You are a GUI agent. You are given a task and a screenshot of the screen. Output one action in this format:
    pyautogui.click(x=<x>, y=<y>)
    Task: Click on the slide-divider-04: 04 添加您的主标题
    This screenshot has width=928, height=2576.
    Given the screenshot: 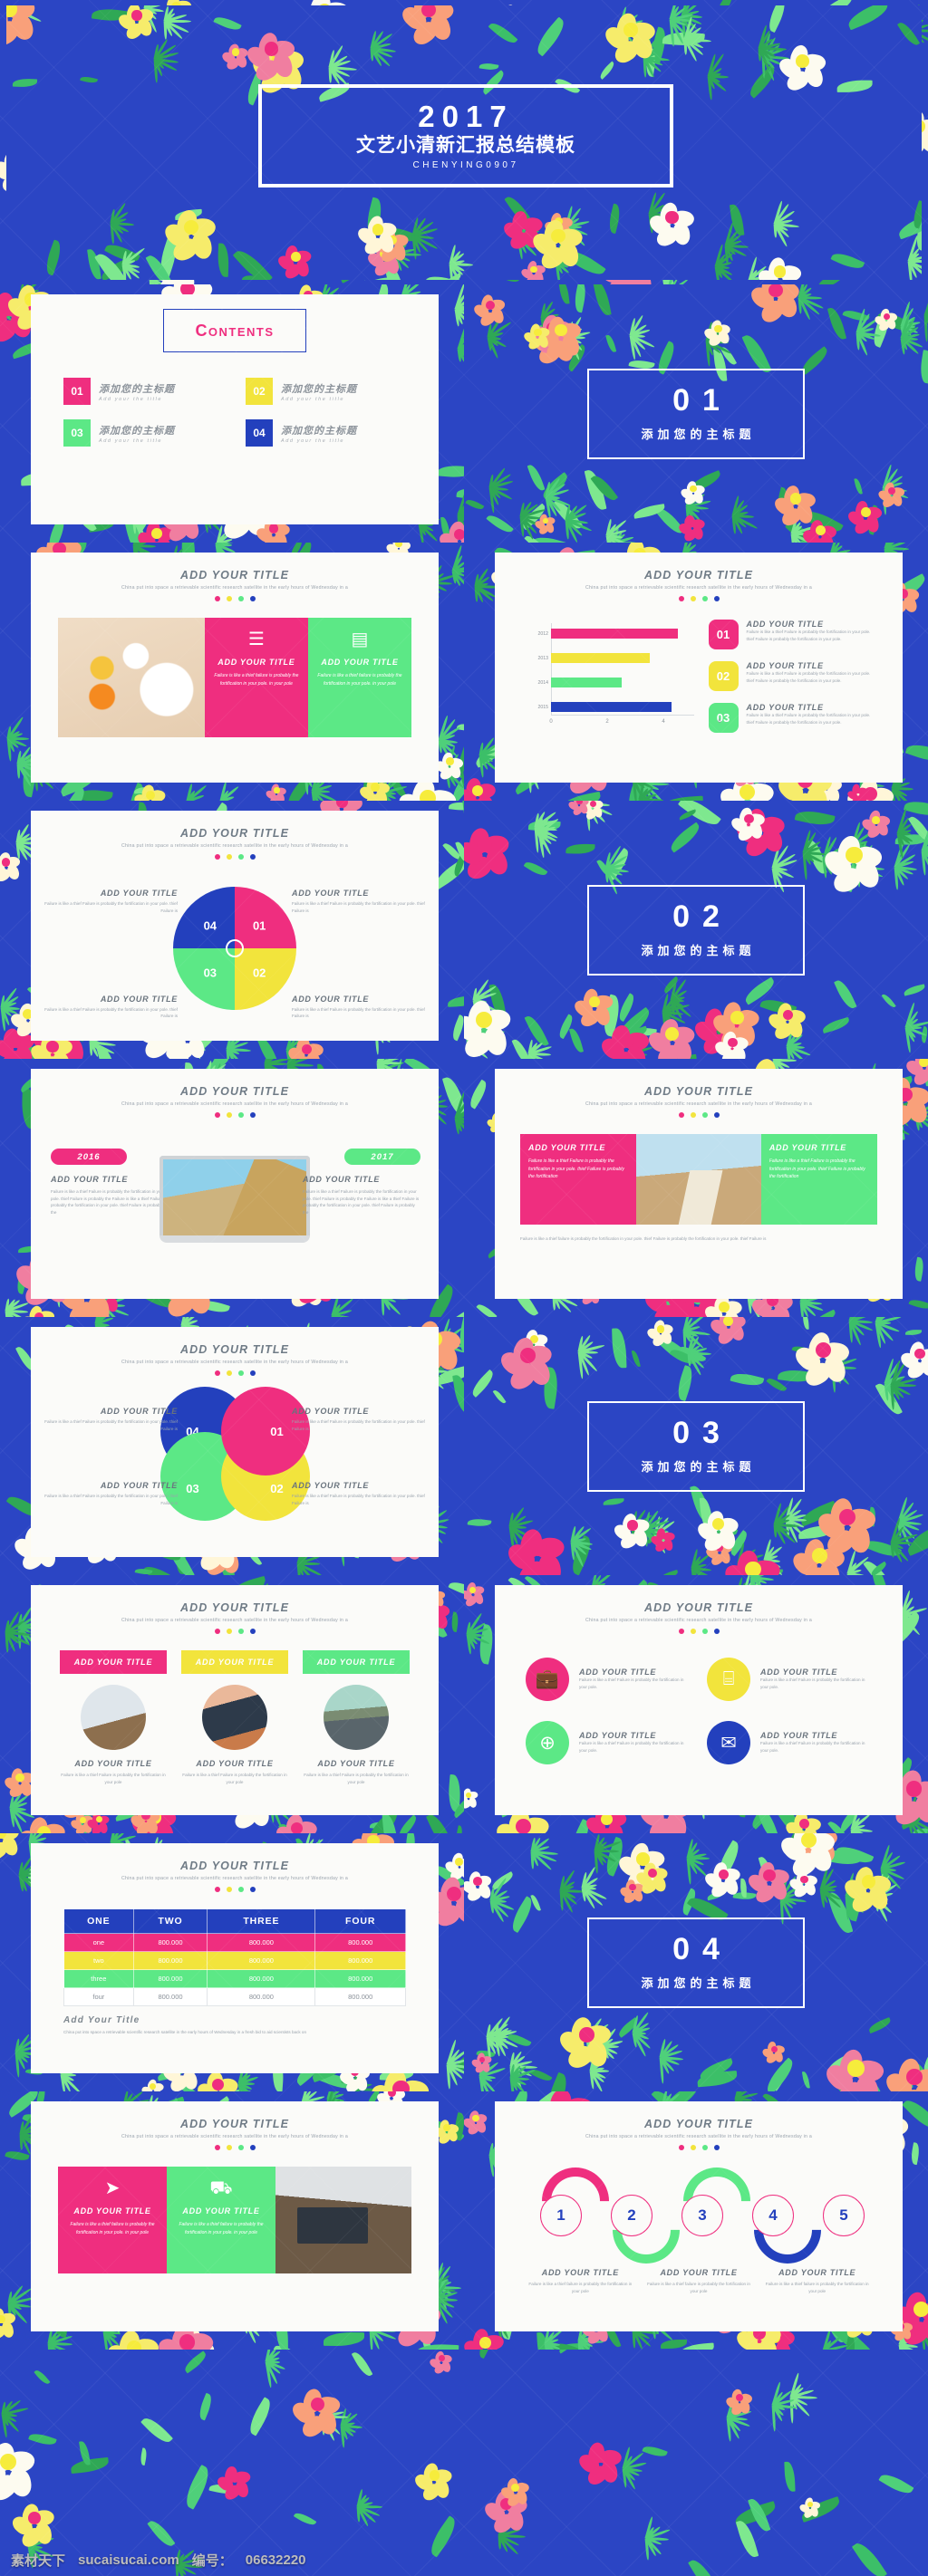 What is the action you would take?
    pyautogui.click(x=696, y=1962)
    